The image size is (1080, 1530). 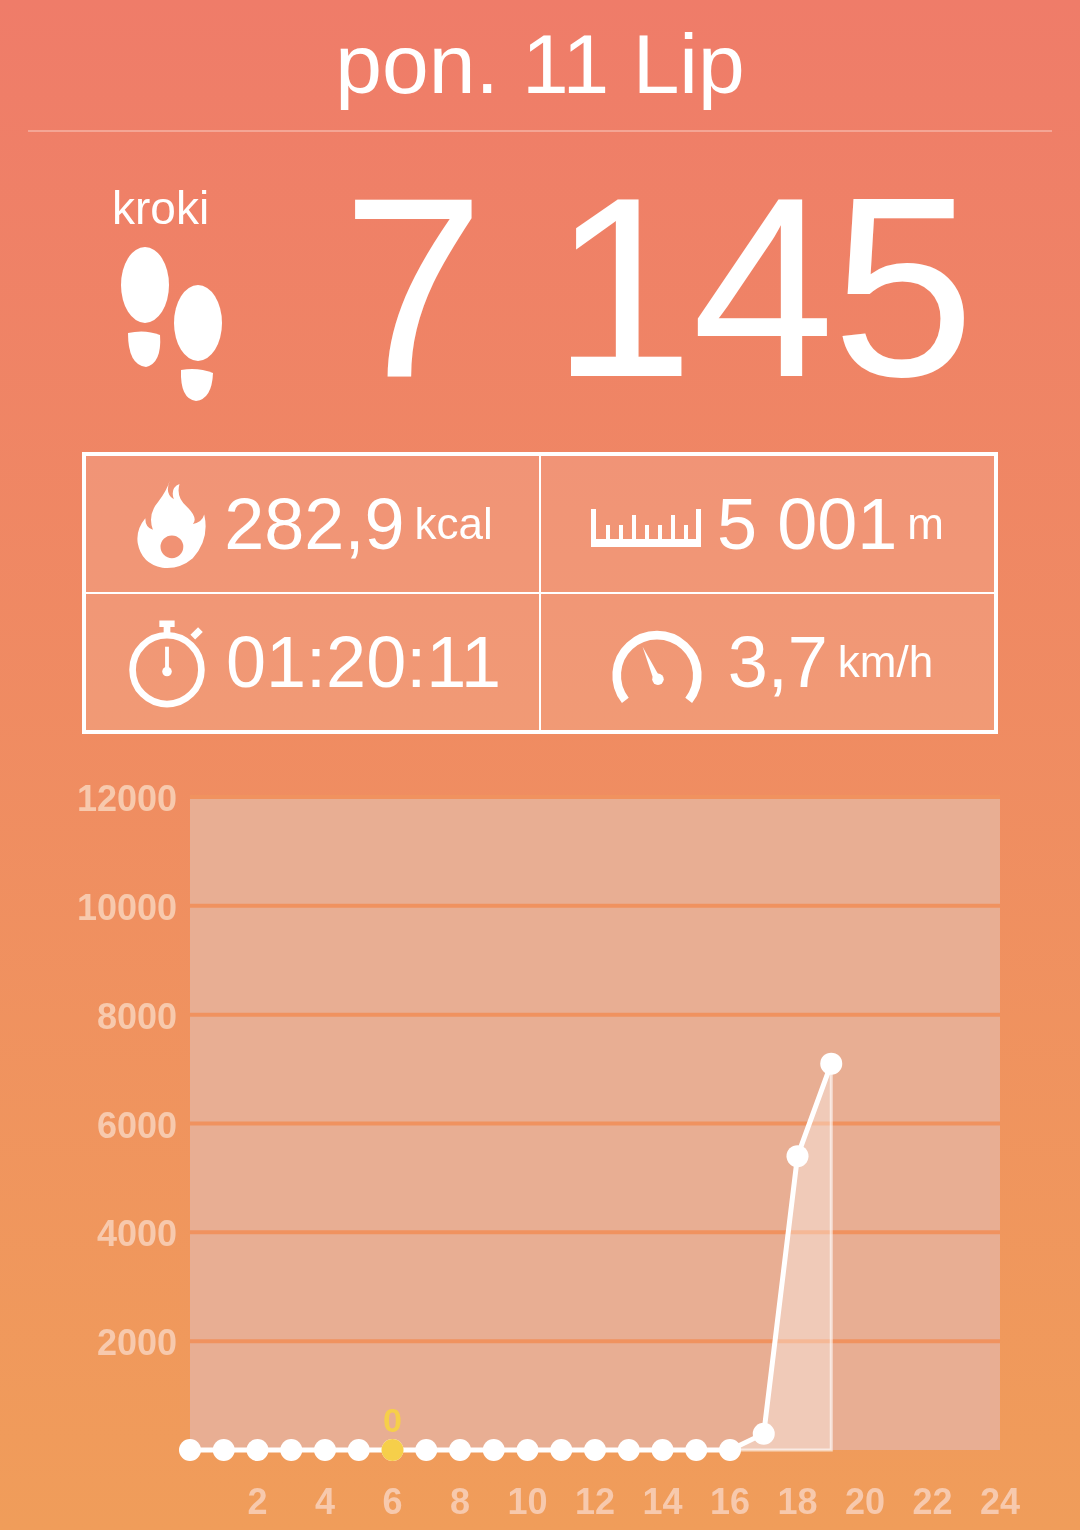 What do you see at coordinates (363, 662) in the screenshot?
I see `stat-value: 01:20:11` at bounding box center [363, 662].